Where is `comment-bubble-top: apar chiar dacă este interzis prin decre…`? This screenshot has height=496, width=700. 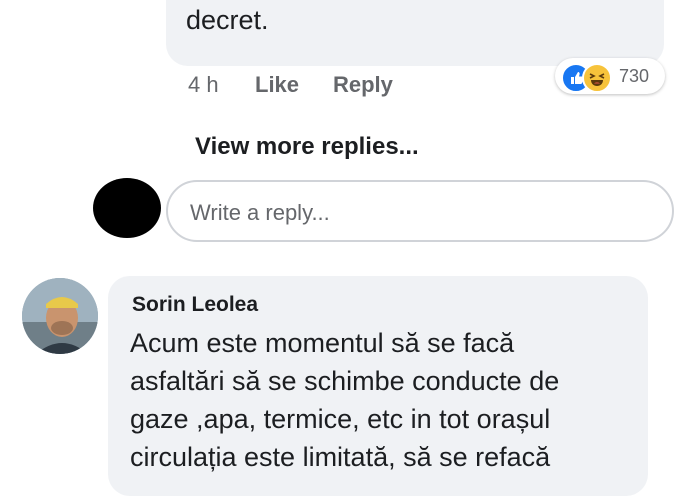
comment-bubble-top: apar chiar dacă este interzis prin decre… is located at coordinates (415, 33).